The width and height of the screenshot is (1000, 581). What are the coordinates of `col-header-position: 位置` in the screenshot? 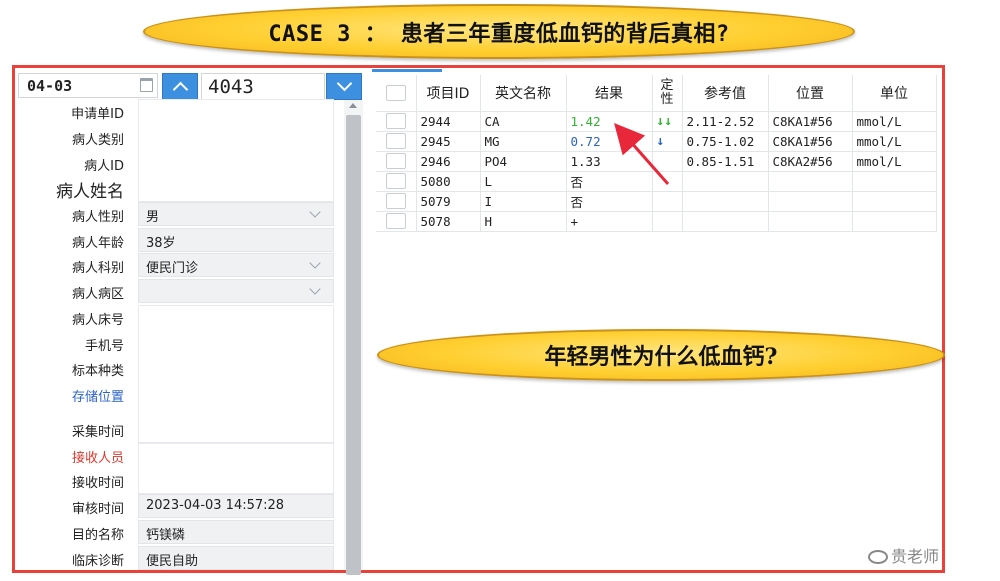 It's located at (810, 93).